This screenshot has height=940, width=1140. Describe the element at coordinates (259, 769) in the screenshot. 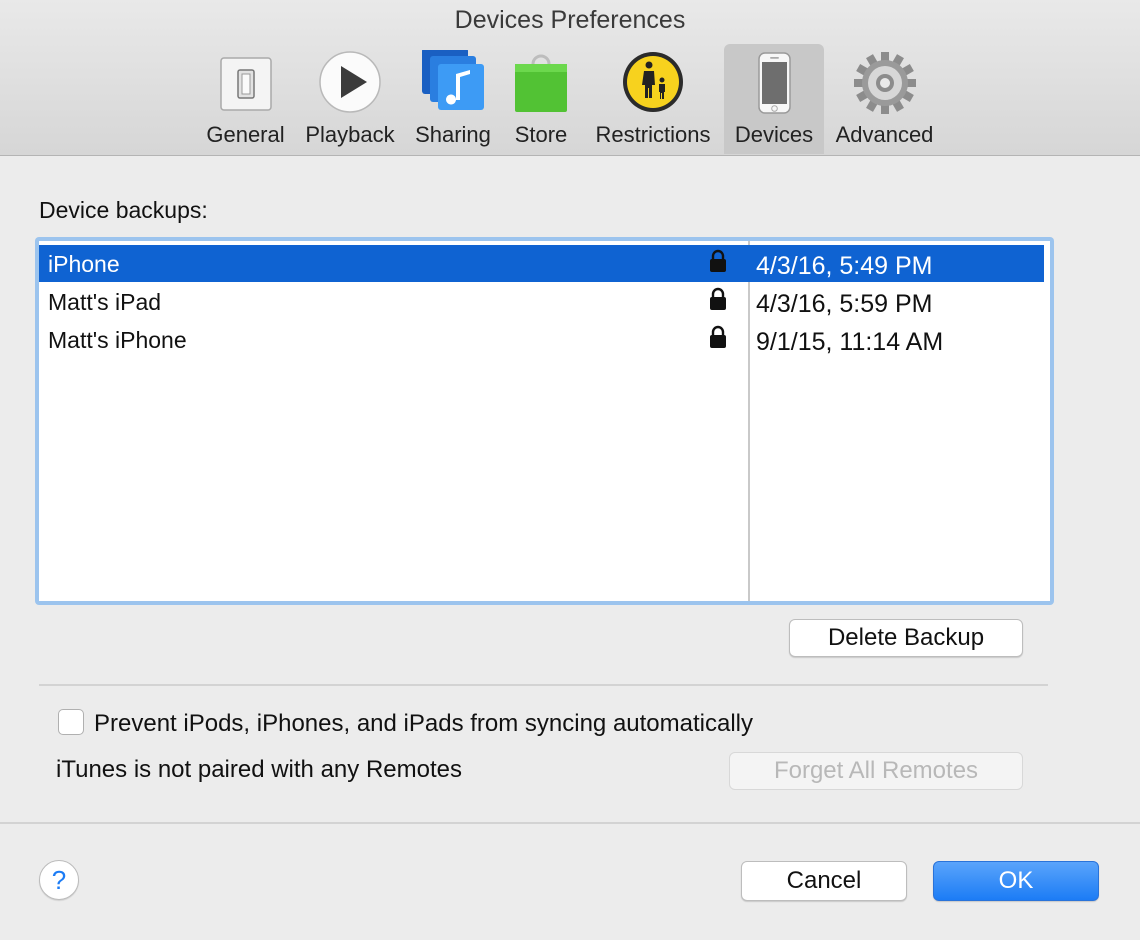

I see `remotes-status: iTunes is not paired with any Remotes` at that location.